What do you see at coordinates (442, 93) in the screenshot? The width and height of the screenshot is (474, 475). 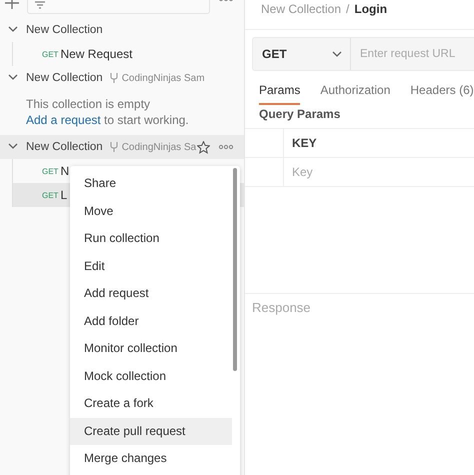 I see `tab: Headers (6)` at bounding box center [442, 93].